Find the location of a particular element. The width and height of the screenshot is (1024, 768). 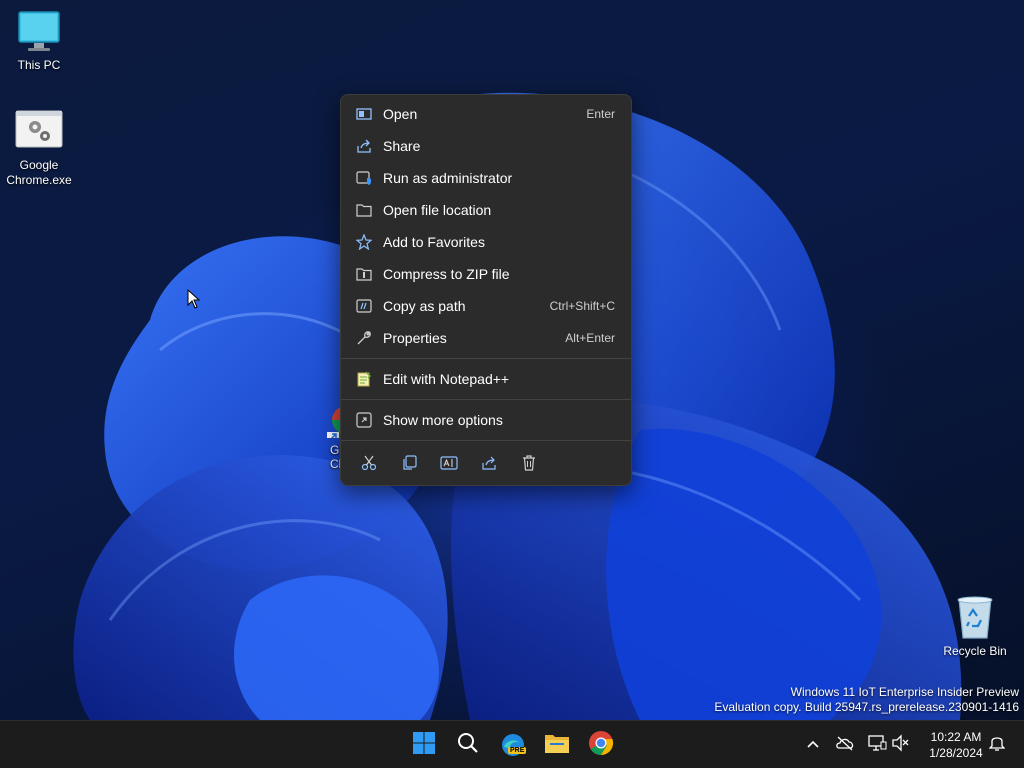

menu-item-edit-notepad: Edit with Notepad++ is located at coordinates (486, 379).